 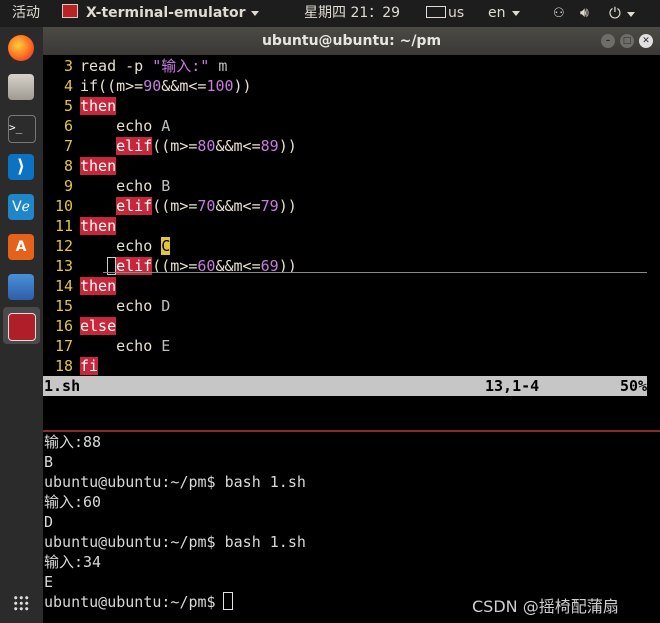 I want to click on software-store-icon: A, so click(x=21, y=247).